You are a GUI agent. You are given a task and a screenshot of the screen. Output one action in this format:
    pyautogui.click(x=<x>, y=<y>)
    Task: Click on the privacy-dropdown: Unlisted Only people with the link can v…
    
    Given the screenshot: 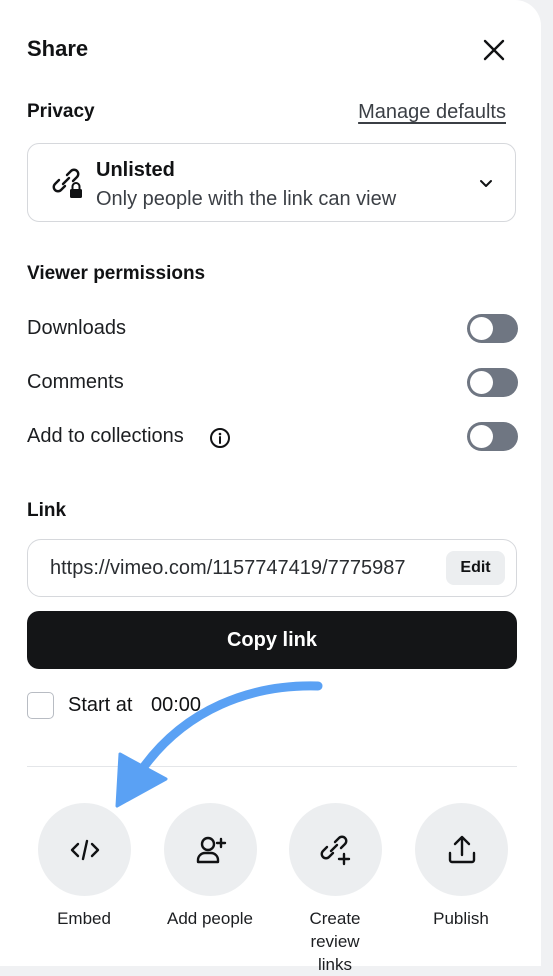 What is the action you would take?
    pyautogui.click(x=271, y=182)
    